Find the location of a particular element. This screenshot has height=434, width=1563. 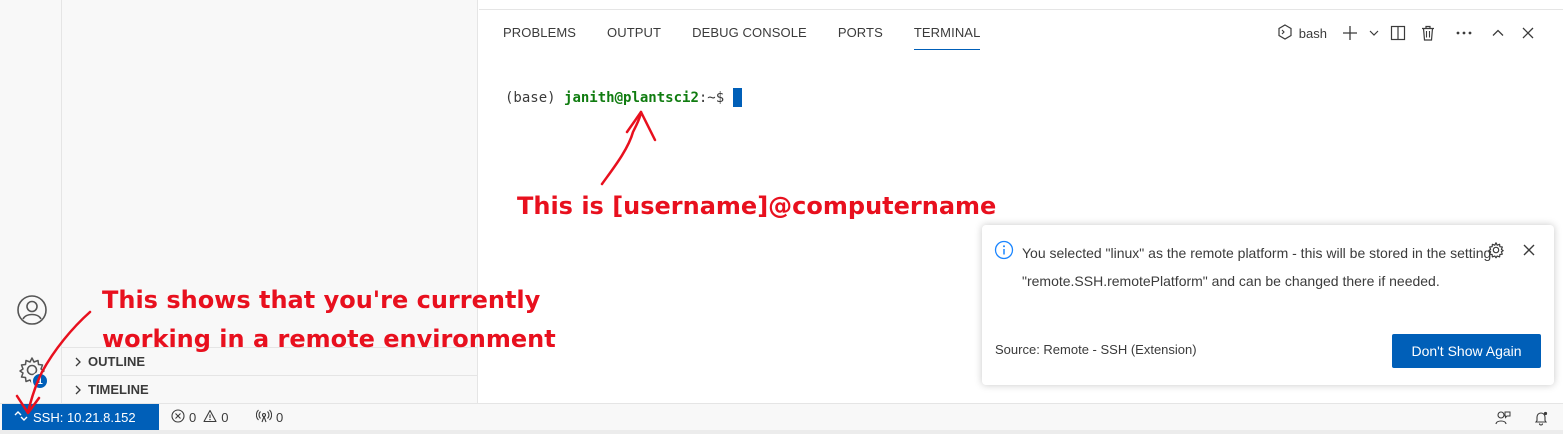

tab-debug-console: DEBUG CONSOLE is located at coordinates (749, 32).